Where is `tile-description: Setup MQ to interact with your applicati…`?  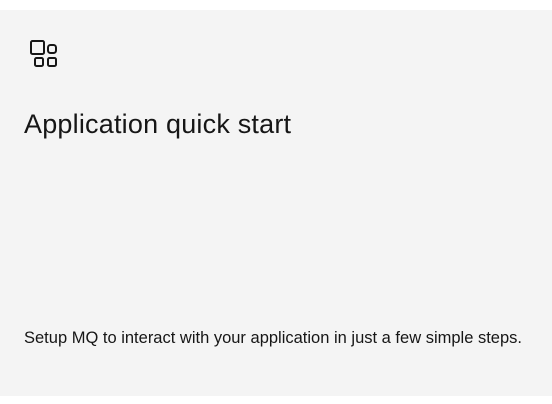 tile-description: Setup MQ to interact with your applicati… is located at coordinates (273, 338).